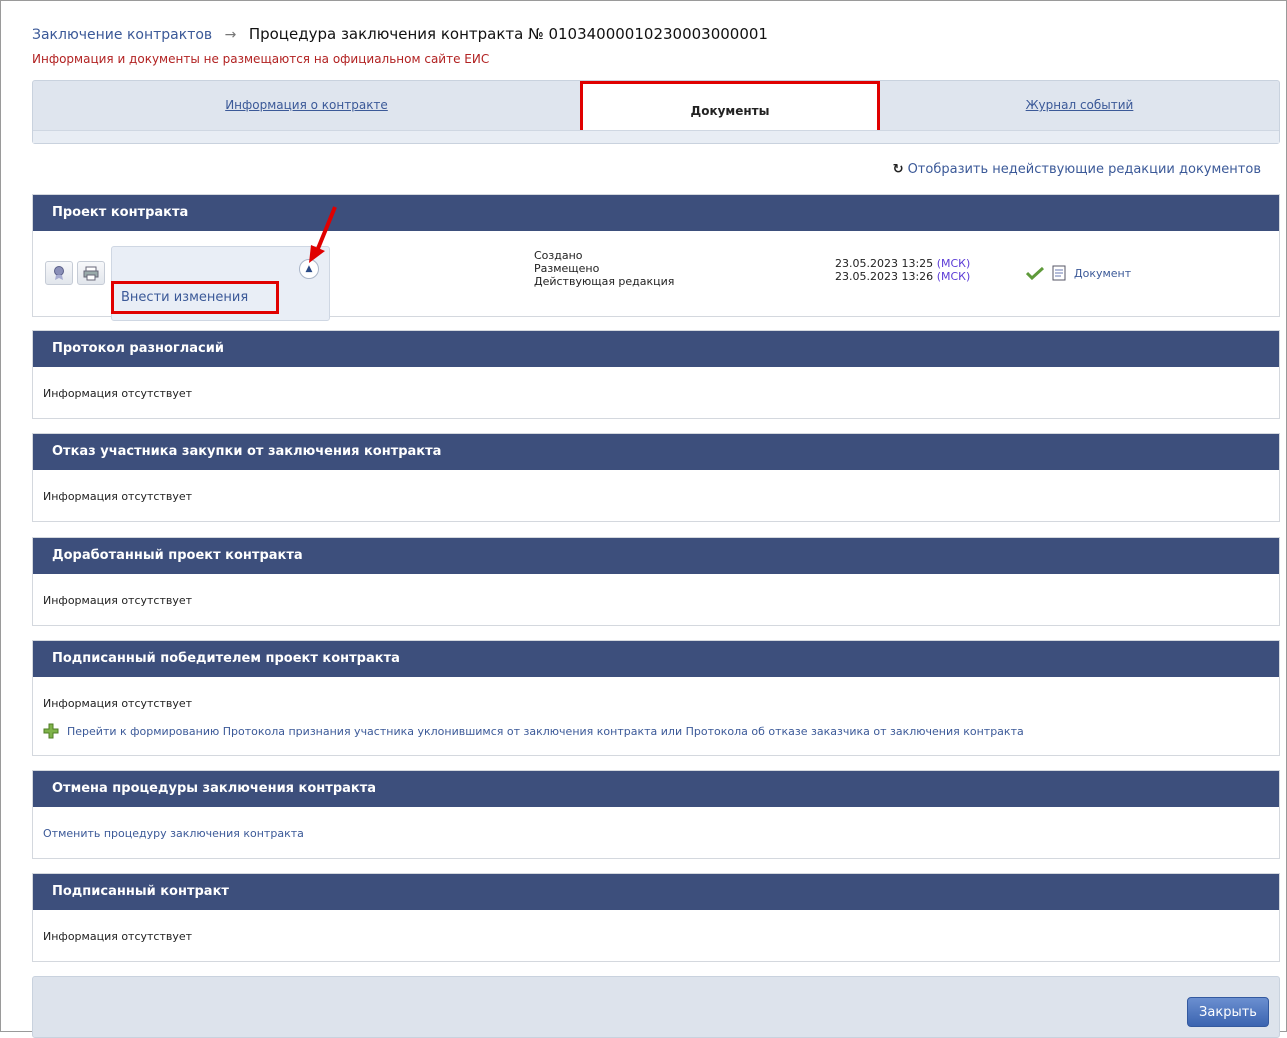 The image size is (1287, 1038). I want to click on date-created: 23.05.2023 13:25 (МСК), so click(903, 263).